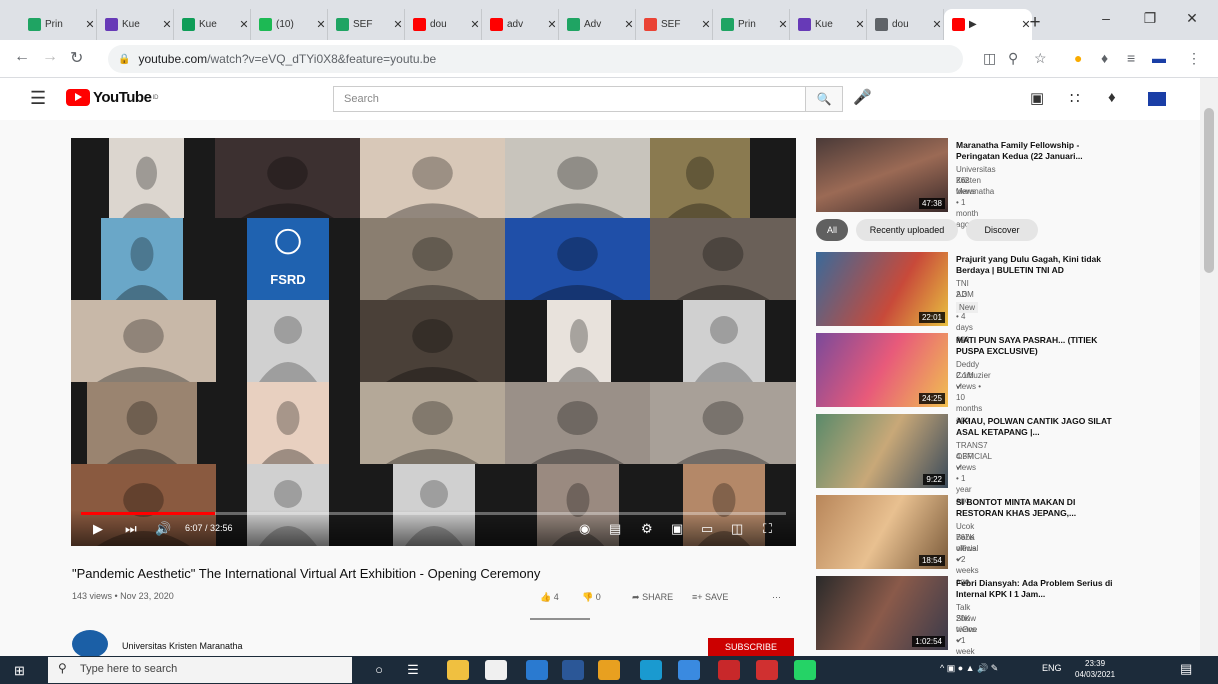 The width and height of the screenshot is (1218, 684). What do you see at coordinates (882, 370) in the screenshot?
I see `video-thumbnail: 24:25` at bounding box center [882, 370].